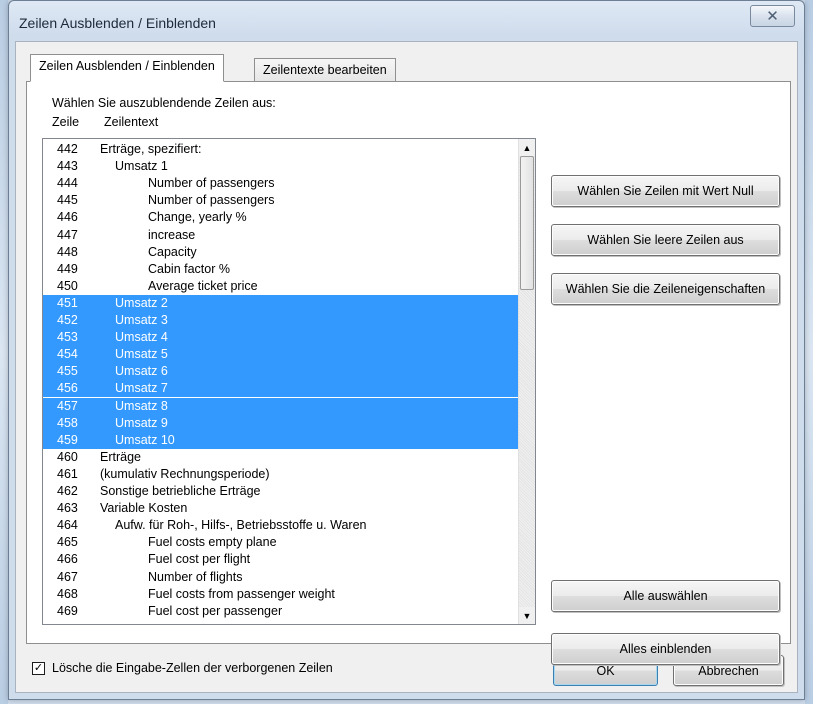 Image resolution: width=813 pixels, height=704 pixels. What do you see at coordinates (141, 371) in the screenshot?
I see `list-row-text: Umsatz 6` at bounding box center [141, 371].